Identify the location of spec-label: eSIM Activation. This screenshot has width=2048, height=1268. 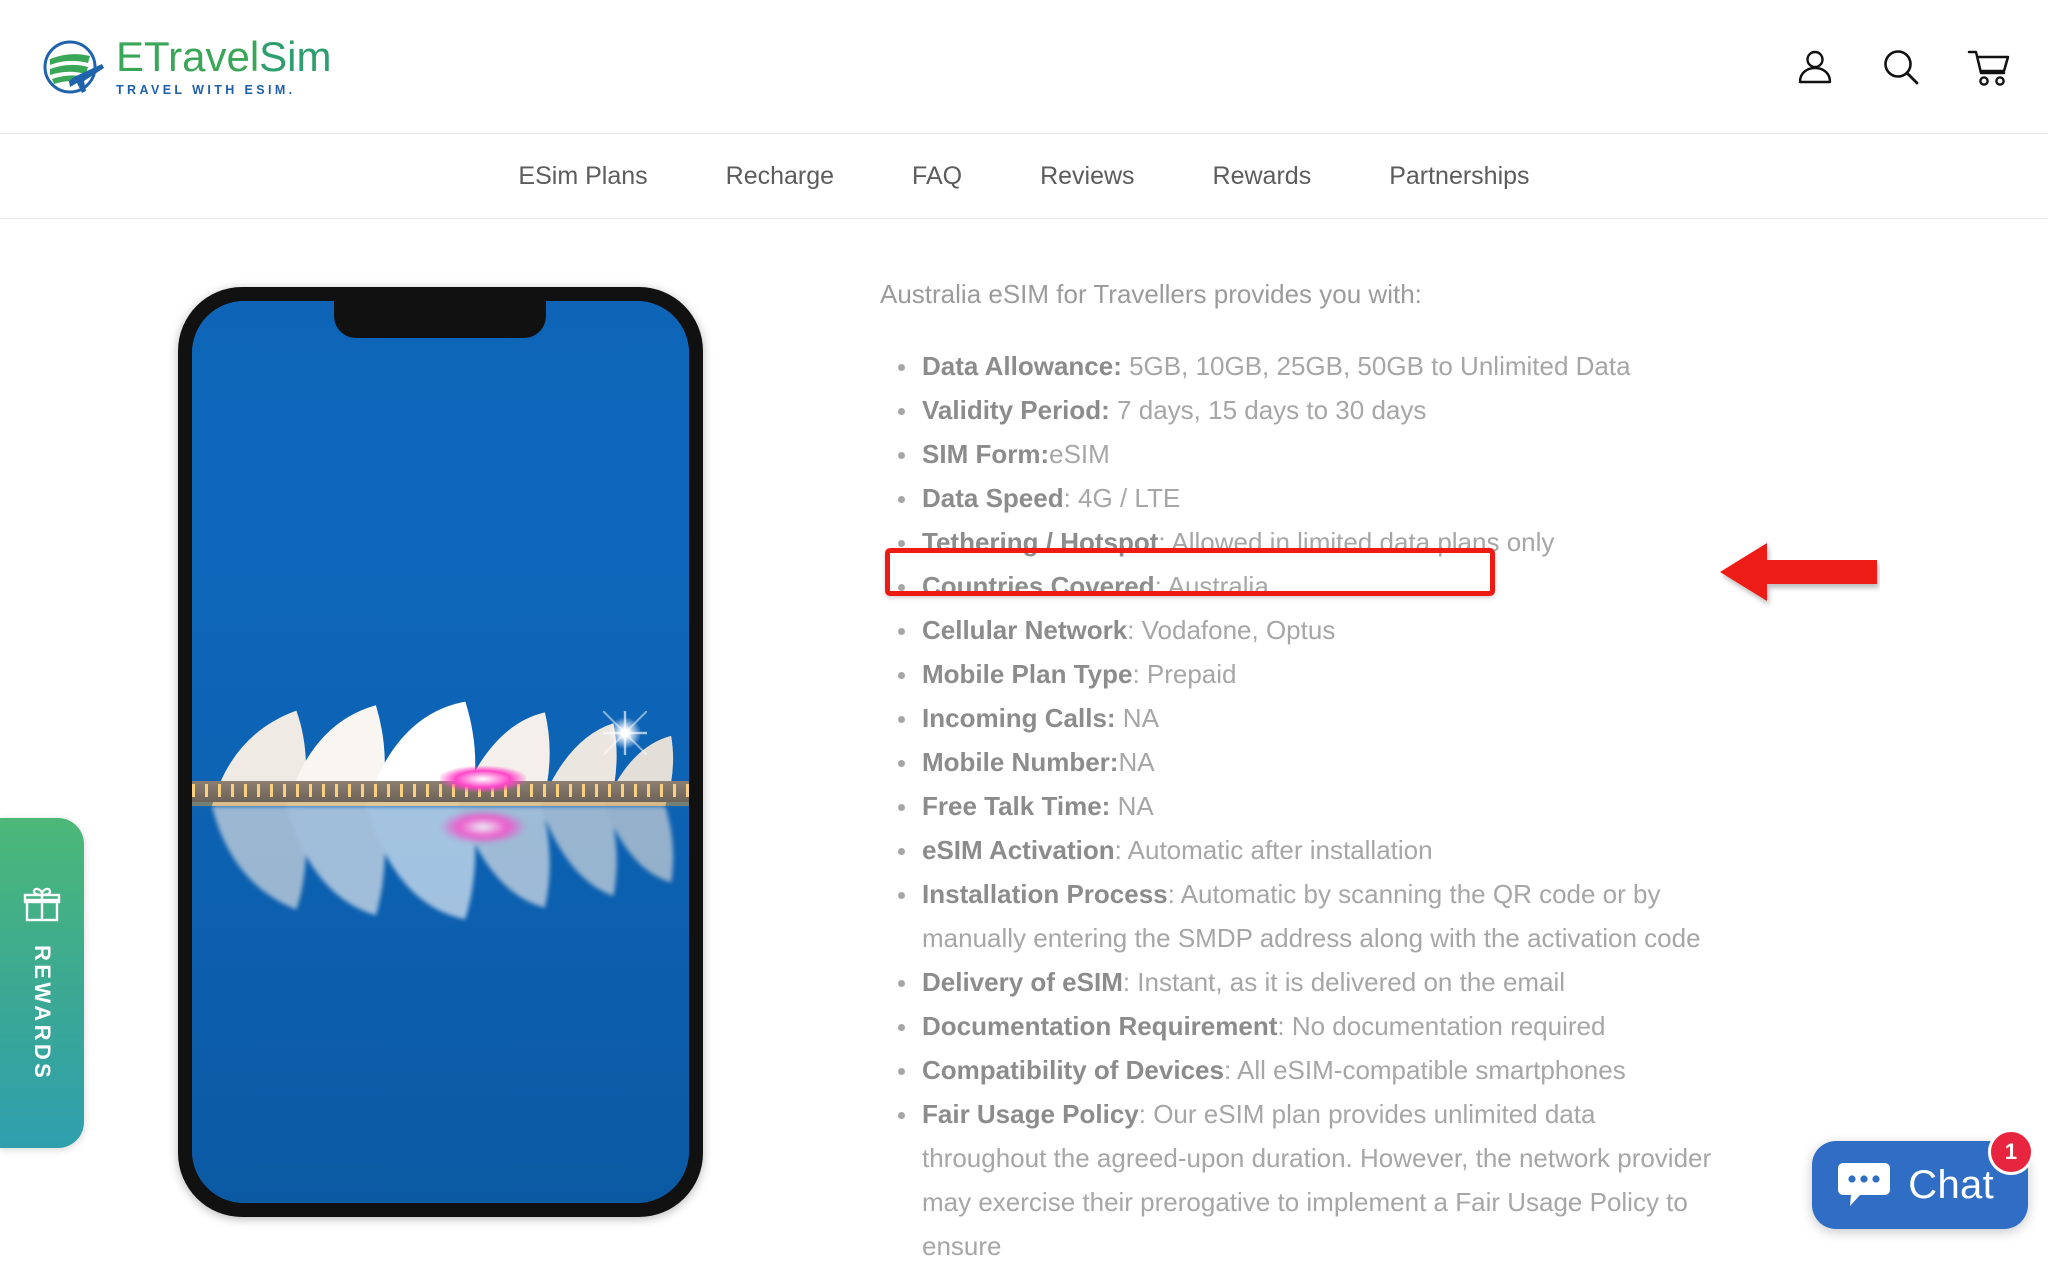
(1018, 850).